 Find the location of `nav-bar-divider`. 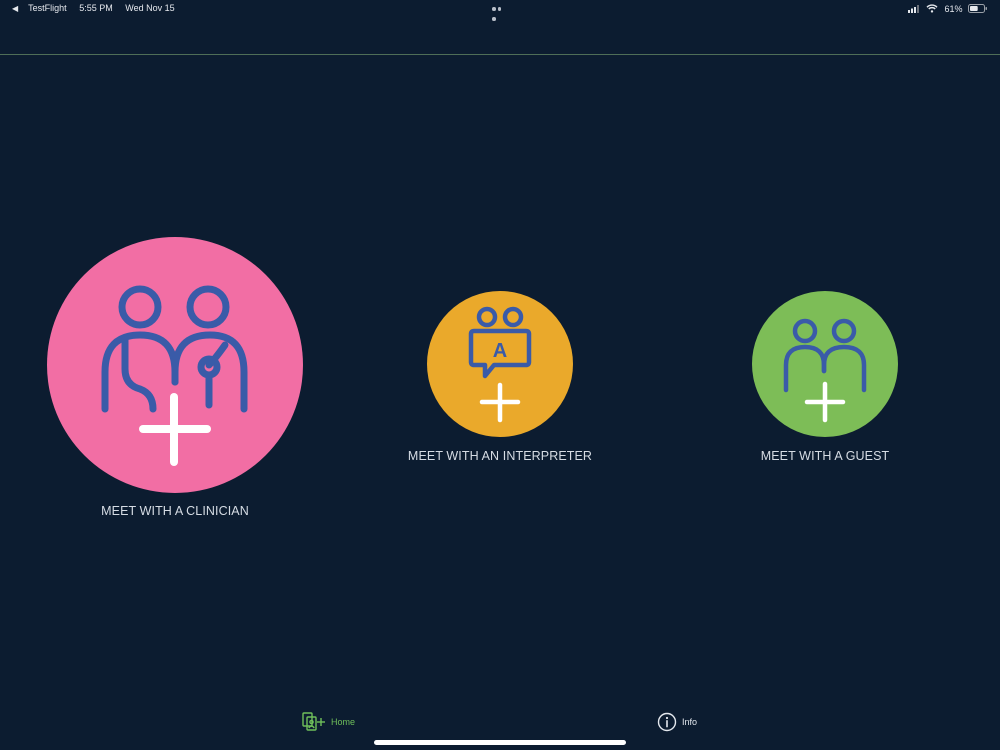

nav-bar-divider is located at coordinates (500, 54).